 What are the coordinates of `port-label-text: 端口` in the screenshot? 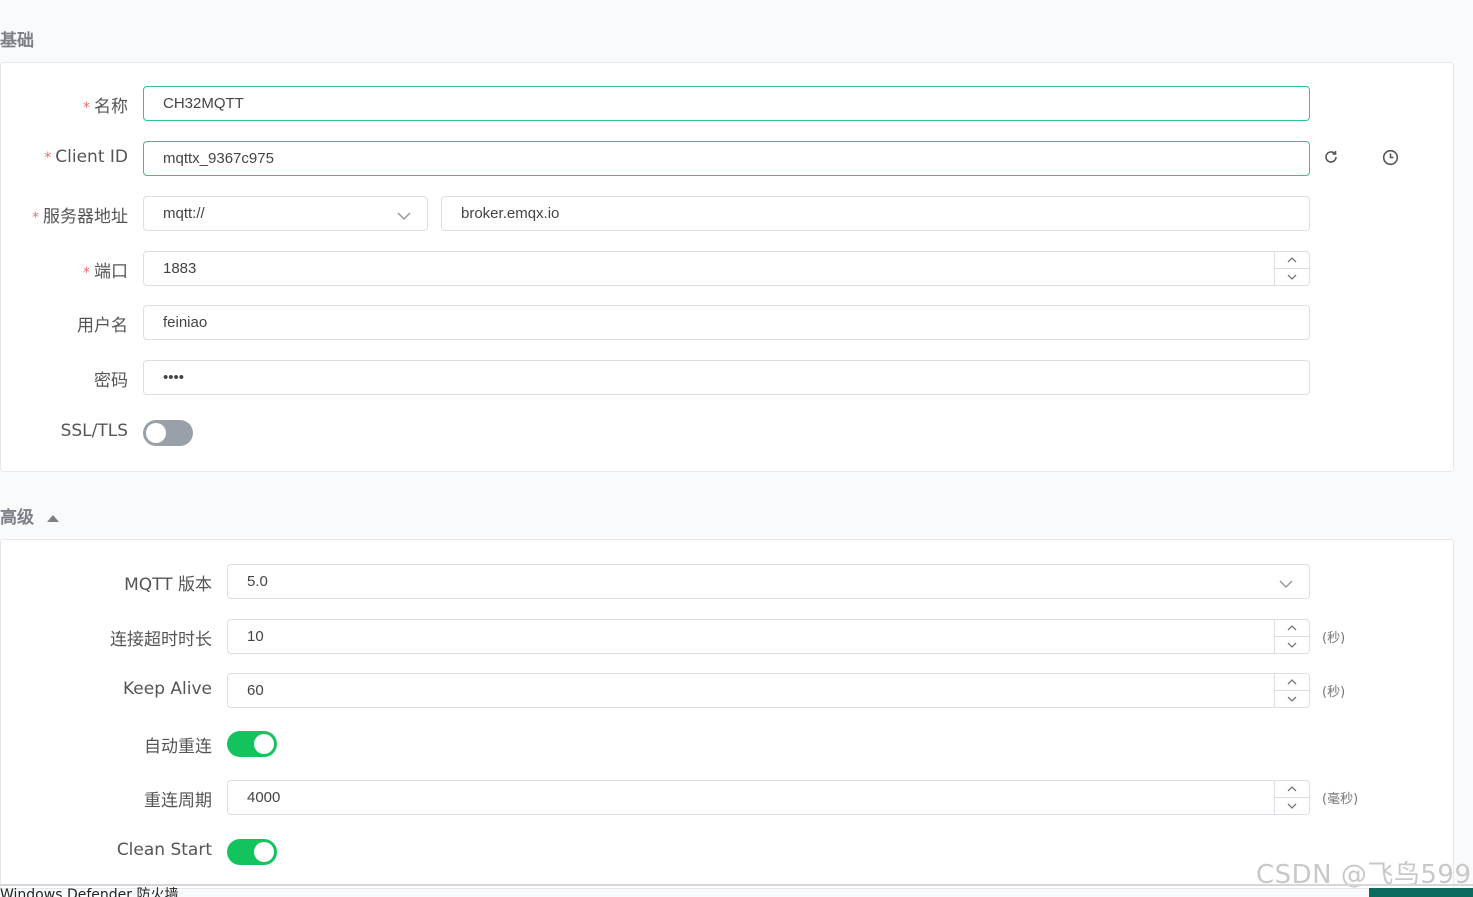 It's located at (111, 272).